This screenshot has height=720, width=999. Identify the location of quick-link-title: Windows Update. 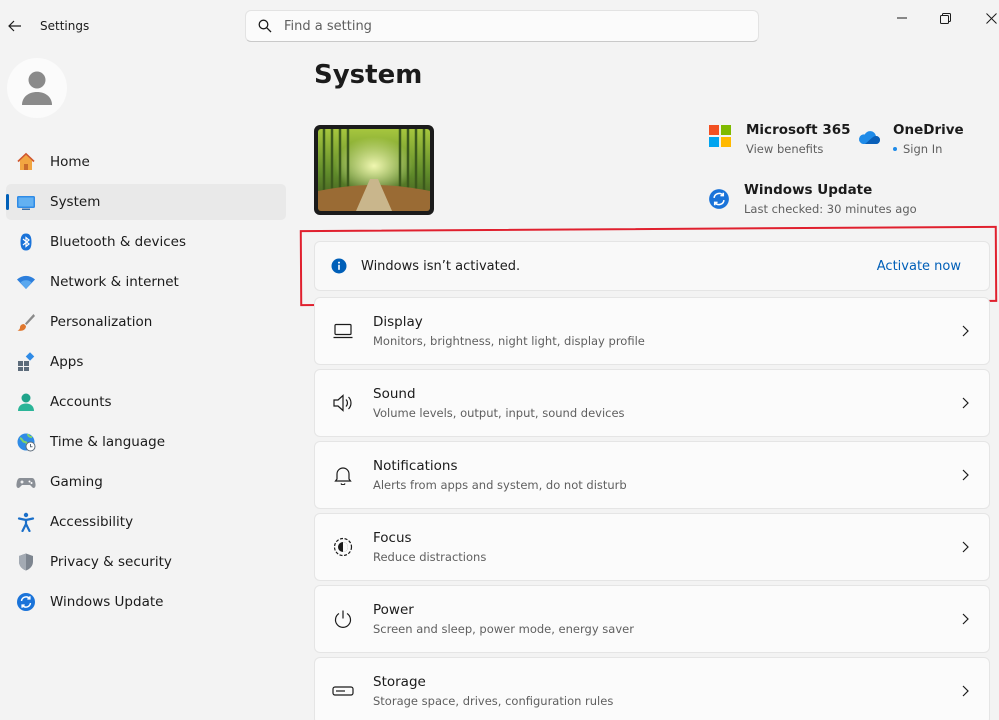
(808, 190).